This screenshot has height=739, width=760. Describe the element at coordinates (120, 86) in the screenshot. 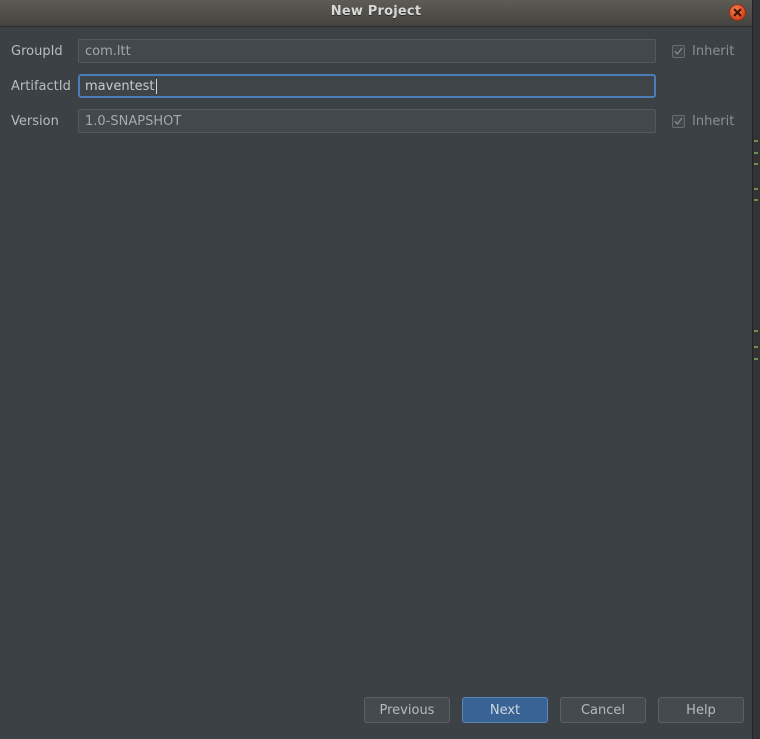

I see `field-value: maventest` at that location.